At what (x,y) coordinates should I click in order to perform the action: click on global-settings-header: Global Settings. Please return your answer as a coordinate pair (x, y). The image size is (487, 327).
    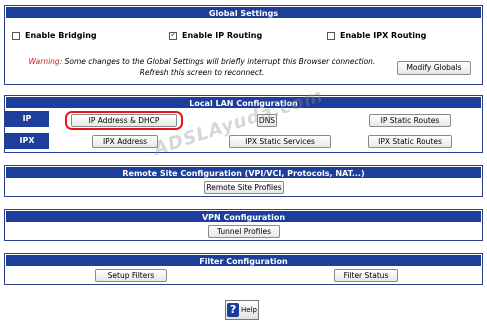
    Looking at the image, I should click on (243, 12).